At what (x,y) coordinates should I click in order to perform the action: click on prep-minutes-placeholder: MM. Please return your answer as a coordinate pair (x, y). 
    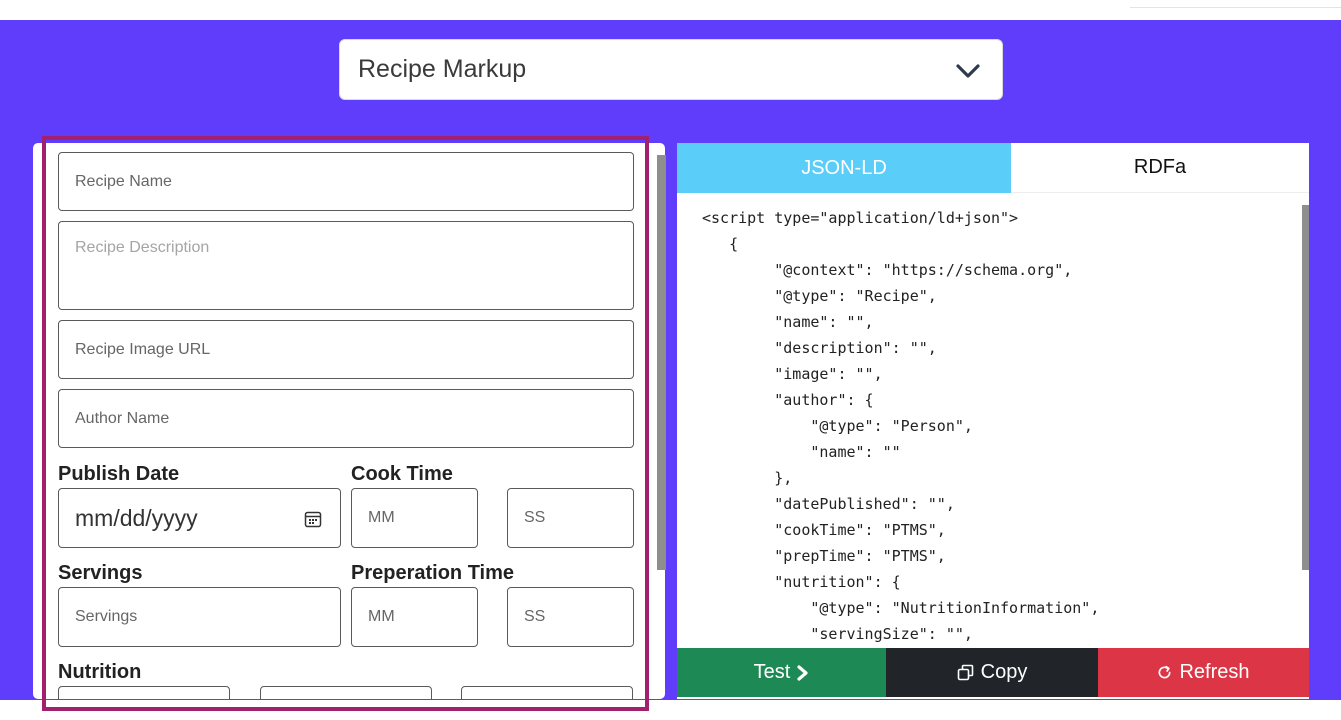
    Looking at the image, I should click on (381, 616).